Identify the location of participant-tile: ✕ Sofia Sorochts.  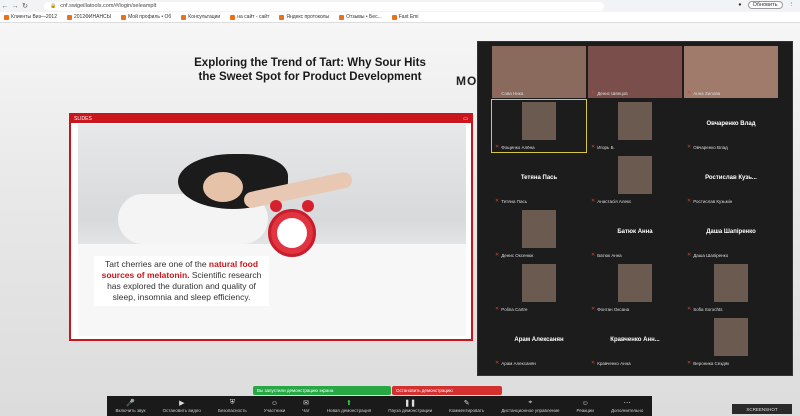
(731, 288).